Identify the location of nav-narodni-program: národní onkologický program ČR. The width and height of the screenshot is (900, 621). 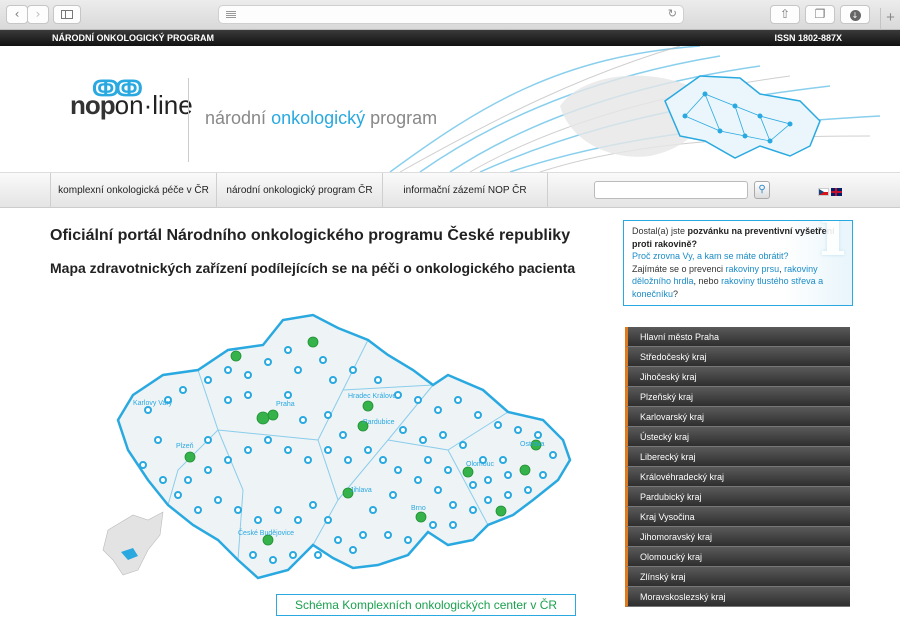
(299, 190).